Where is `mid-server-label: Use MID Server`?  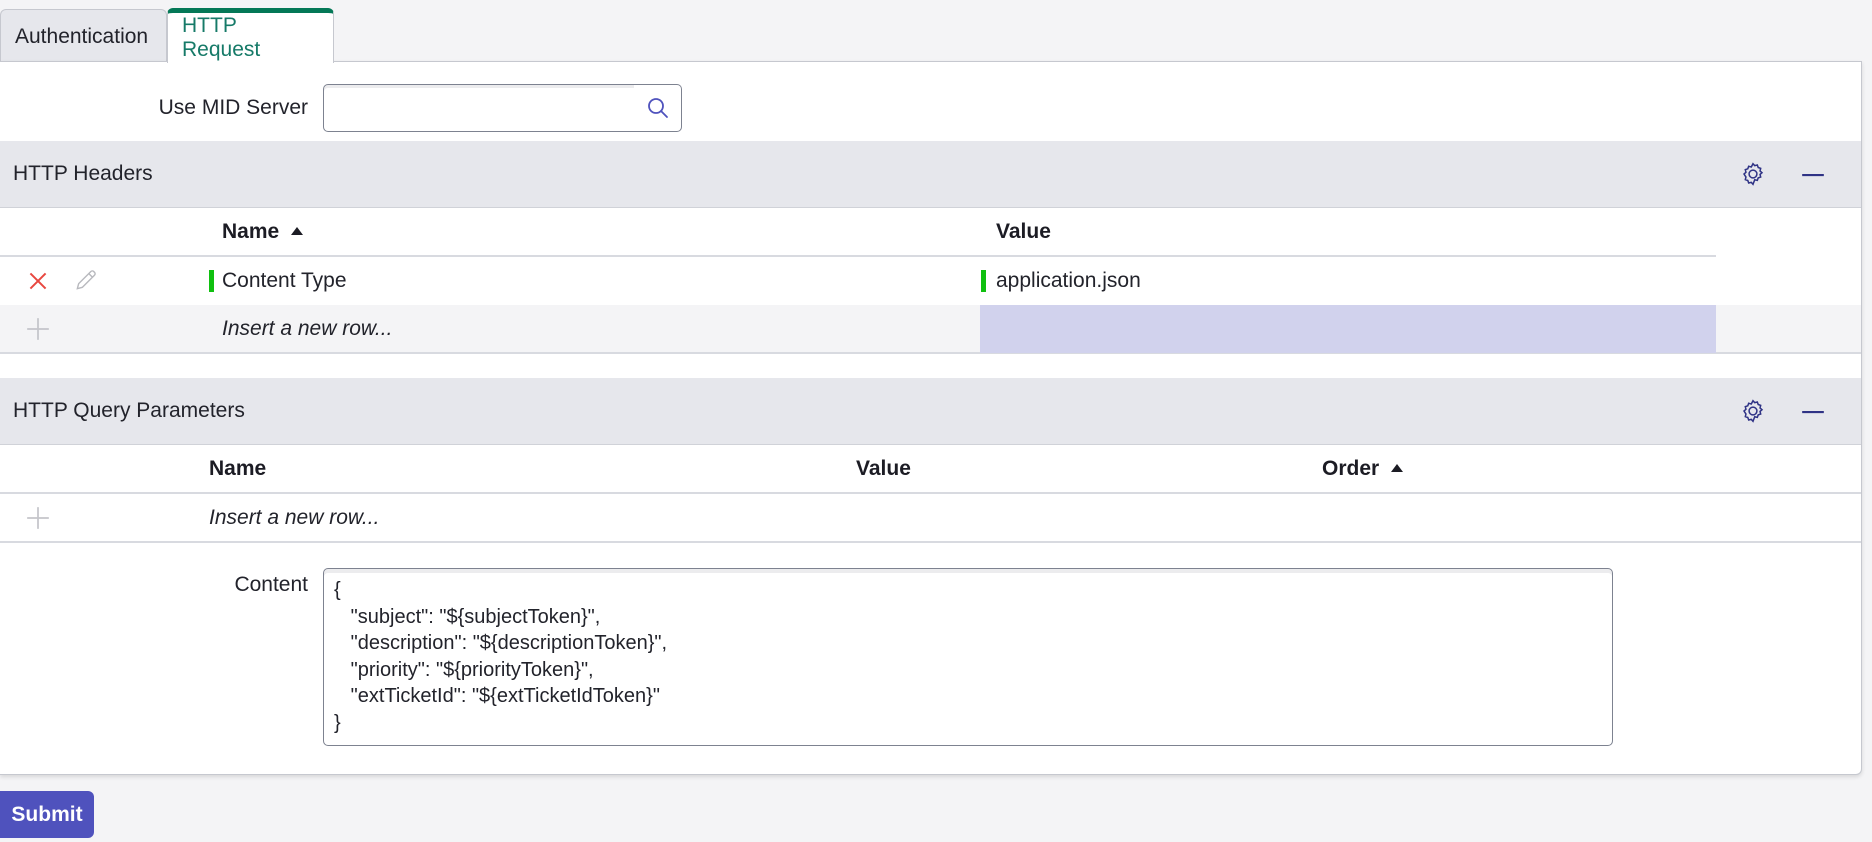
mid-server-label: Use MID Server is located at coordinates (233, 107).